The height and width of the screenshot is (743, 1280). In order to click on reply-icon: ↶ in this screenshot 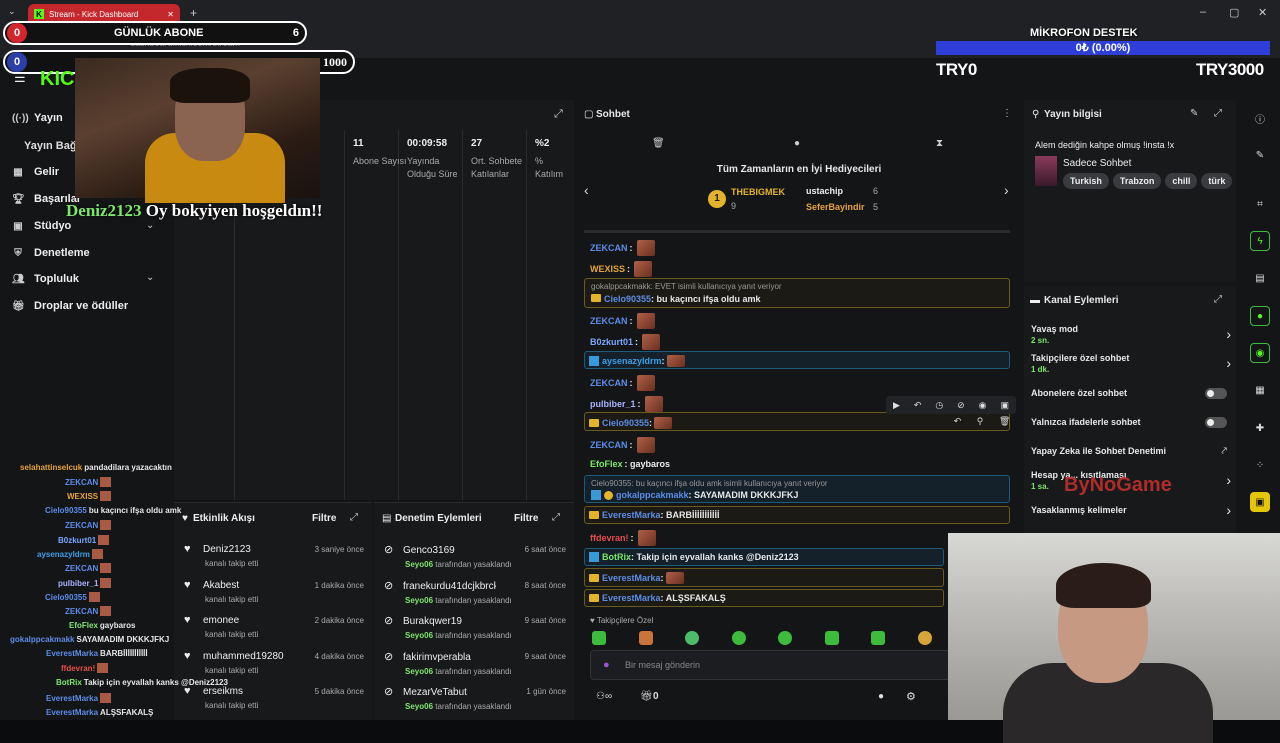, I will do `click(958, 421)`.